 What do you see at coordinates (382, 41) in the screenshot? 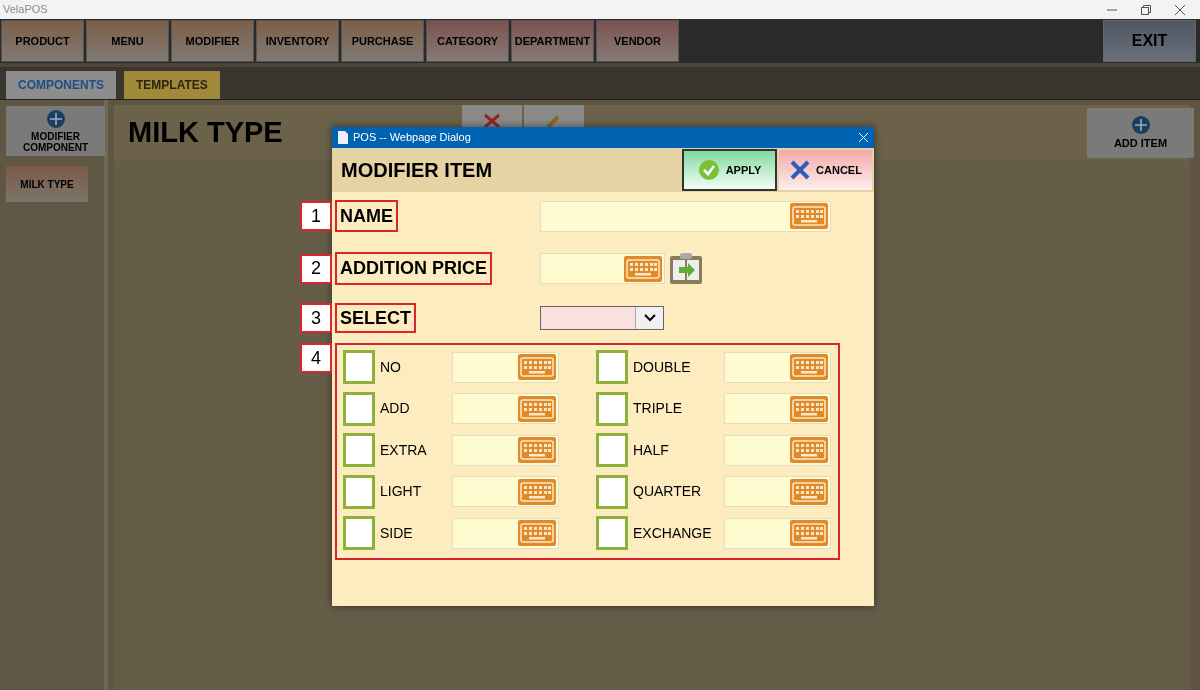
I see `nav-button: PURCHASE` at bounding box center [382, 41].